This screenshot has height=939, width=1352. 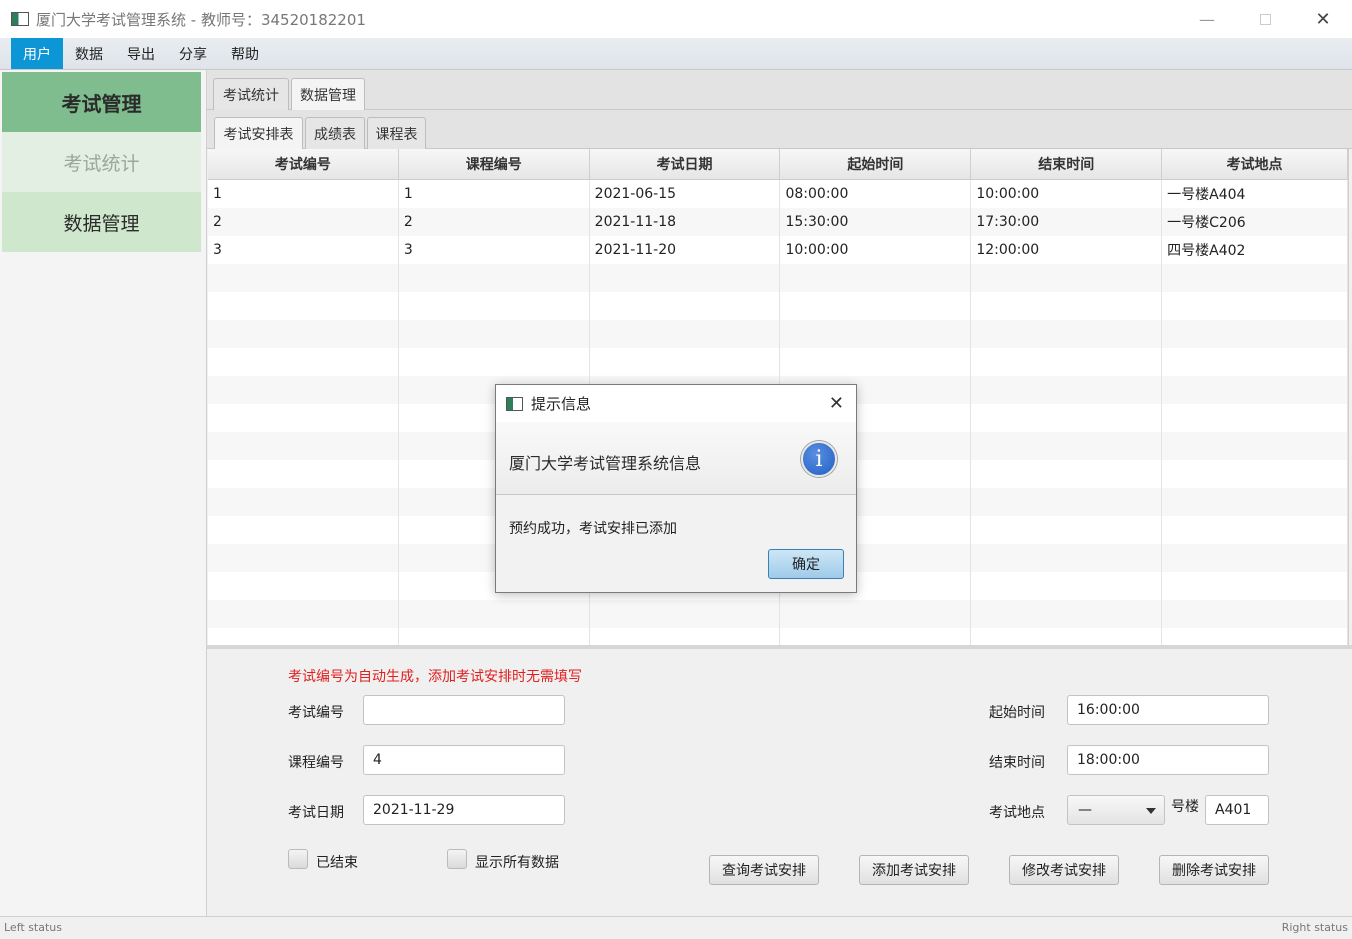 What do you see at coordinates (101, 102) in the screenshot?
I see `sidebar-header: 考试管理` at bounding box center [101, 102].